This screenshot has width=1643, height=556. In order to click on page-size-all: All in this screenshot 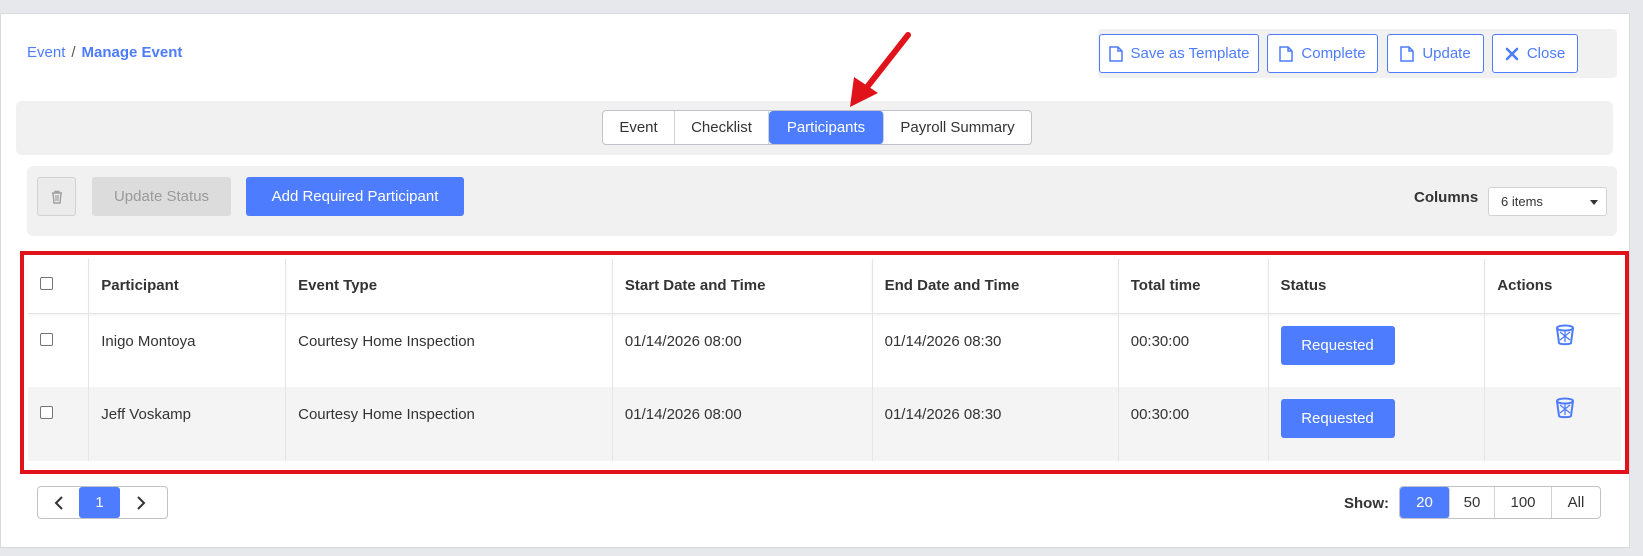, I will do `click(1576, 502)`.